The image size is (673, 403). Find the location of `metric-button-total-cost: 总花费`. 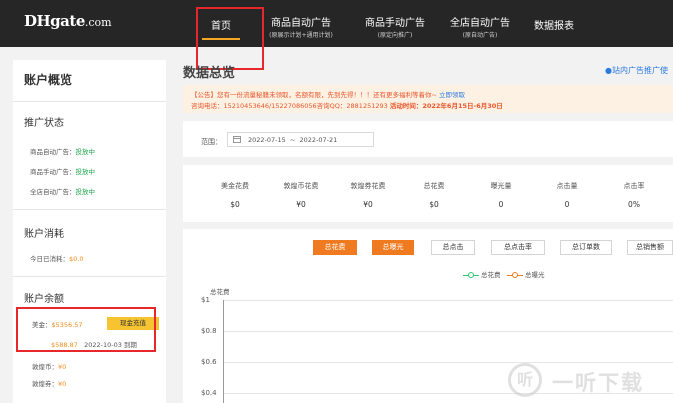

metric-button-total-cost: 总花费 is located at coordinates (335, 247).